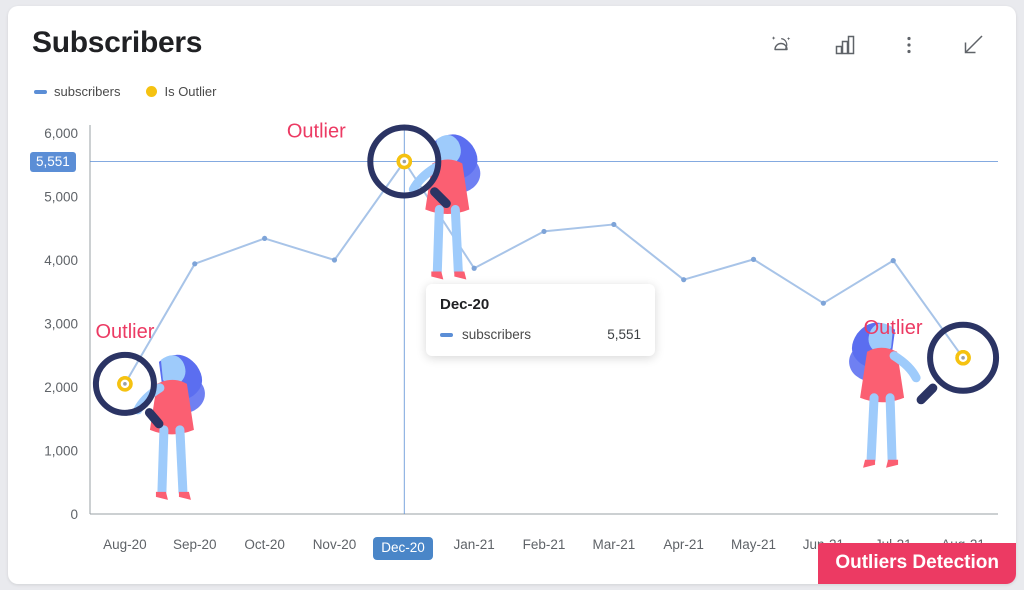  What do you see at coordinates (61, 451) in the screenshot?
I see `y-axis-tick-label: 1,000` at bounding box center [61, 451].